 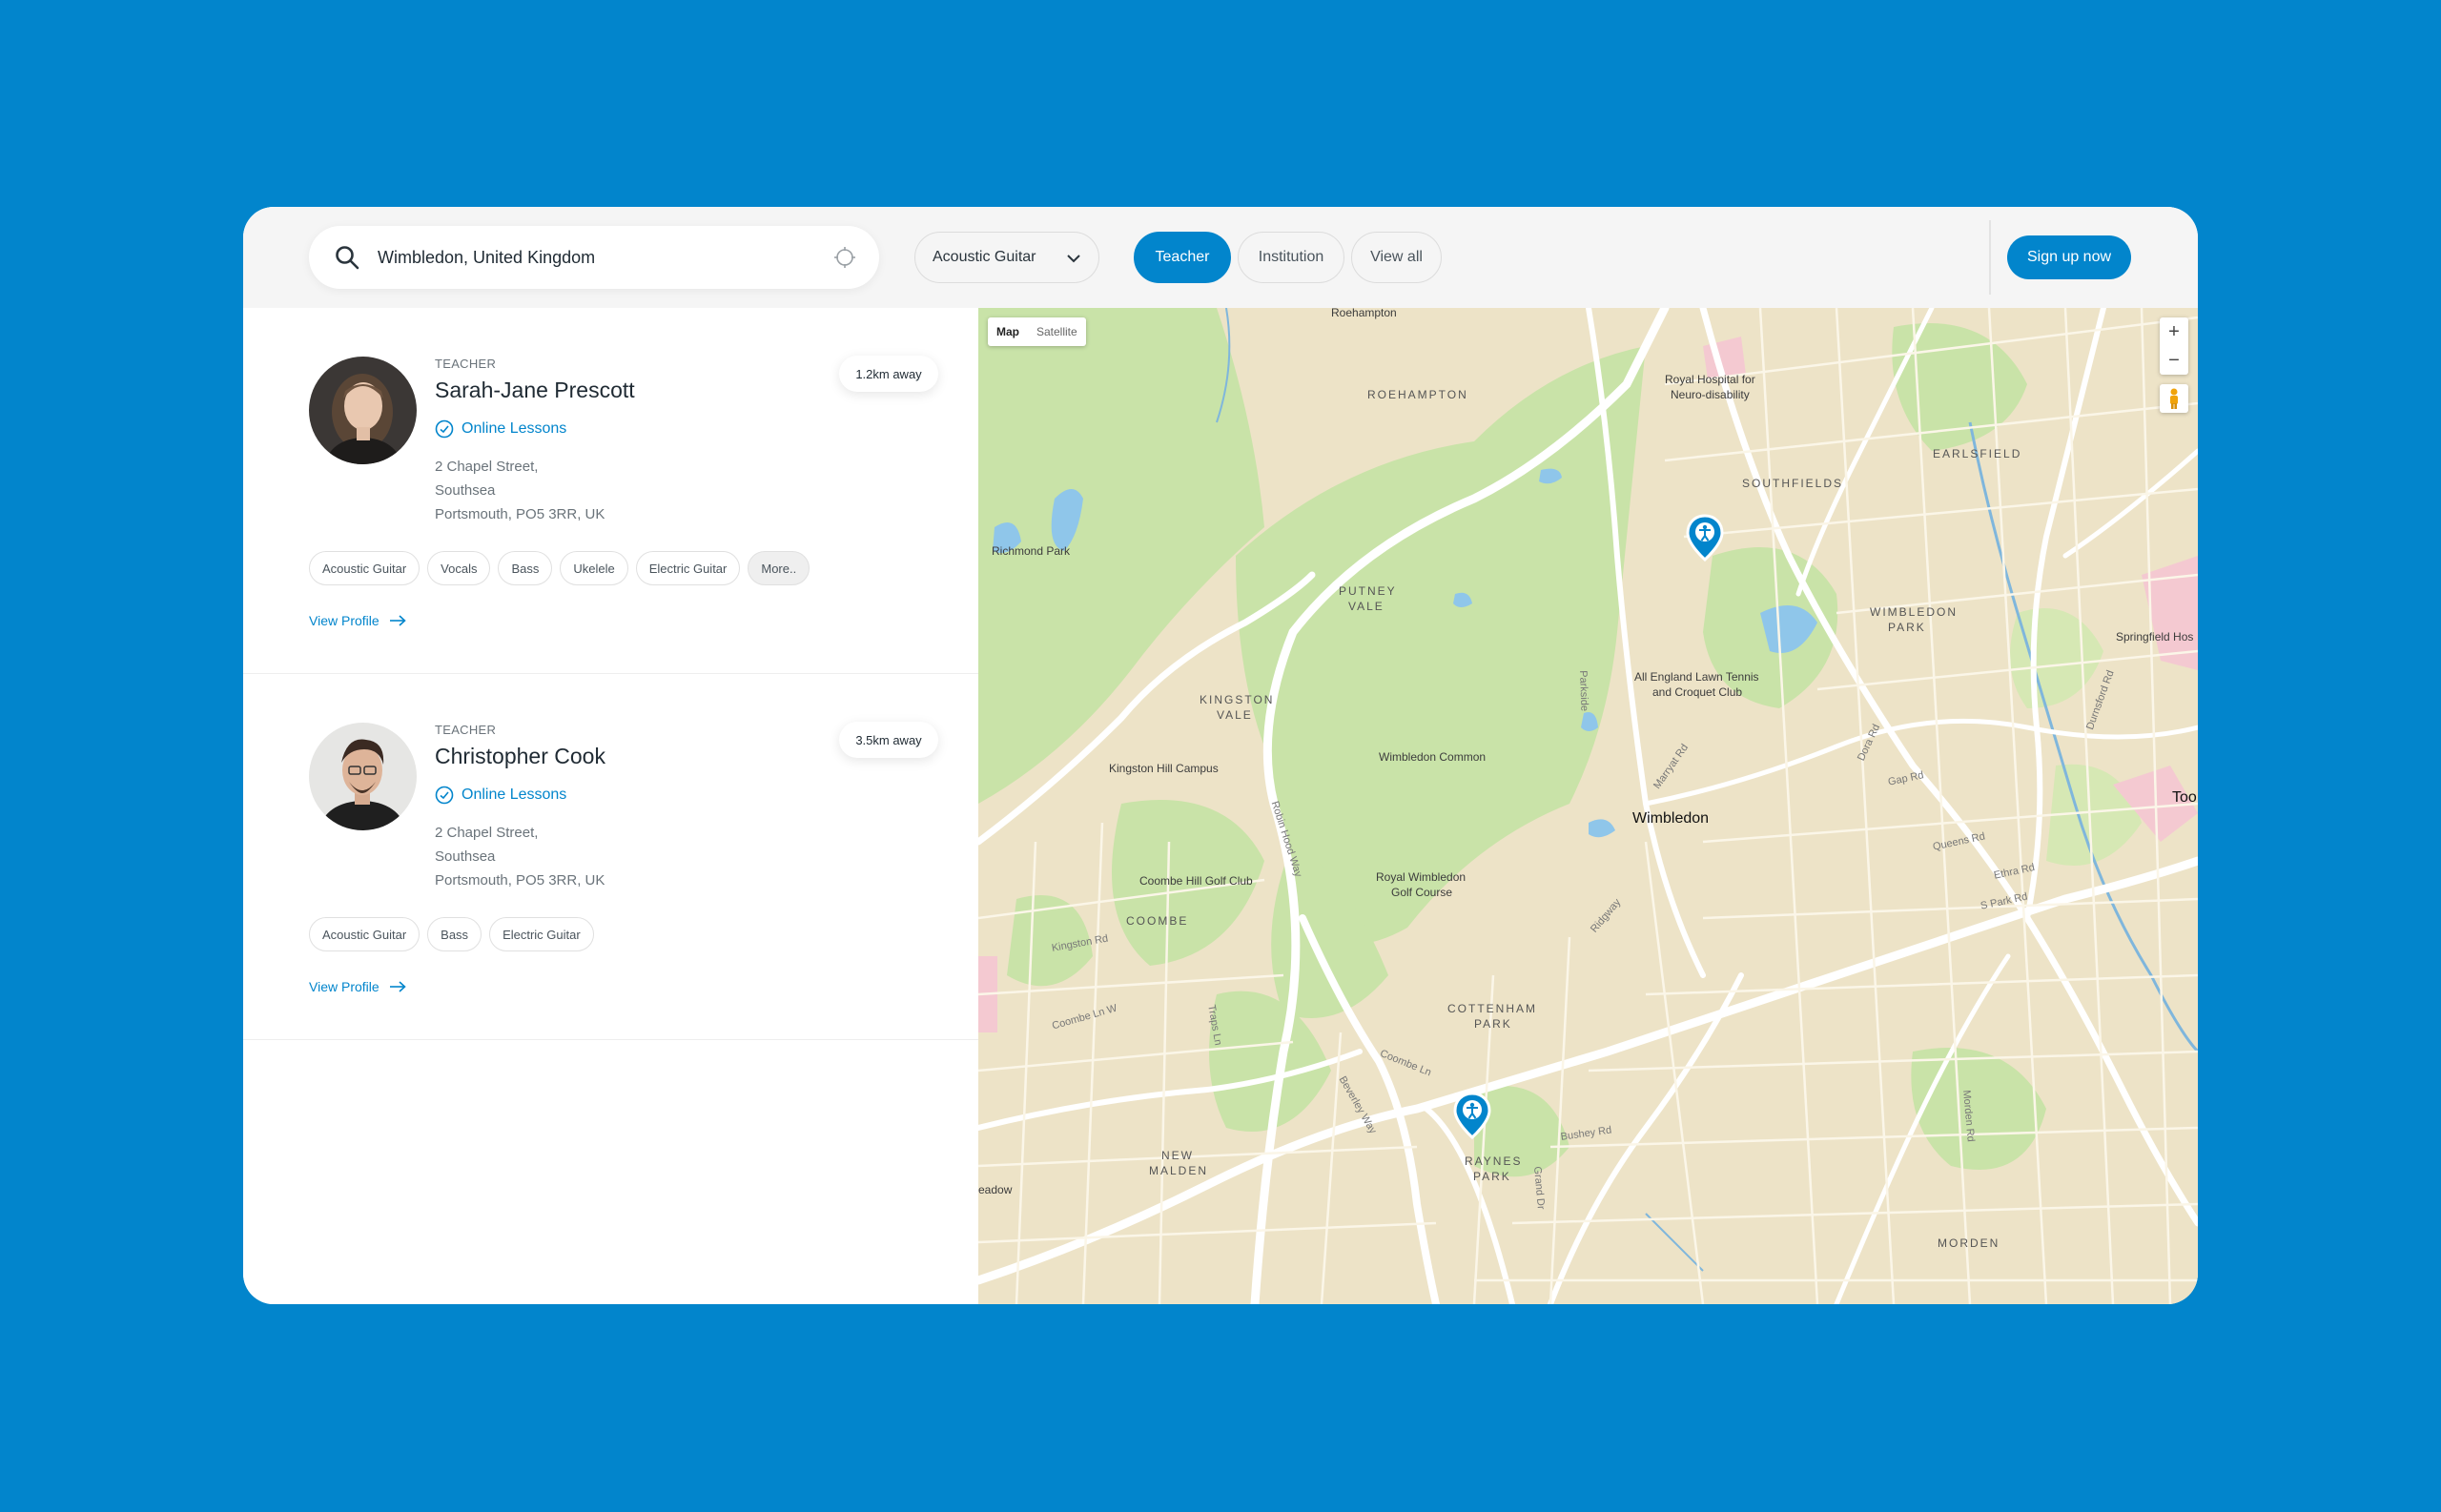 I want to click on zoom-control: + −, so click(x=2174, y=346).